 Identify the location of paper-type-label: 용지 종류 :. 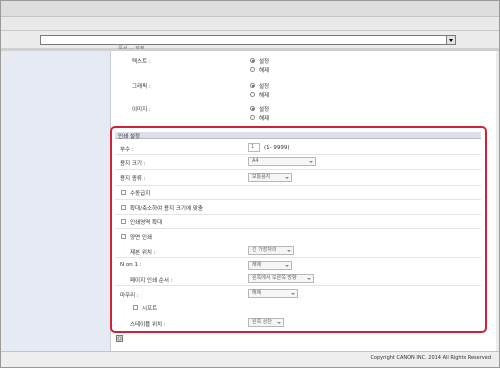
(133, 179).